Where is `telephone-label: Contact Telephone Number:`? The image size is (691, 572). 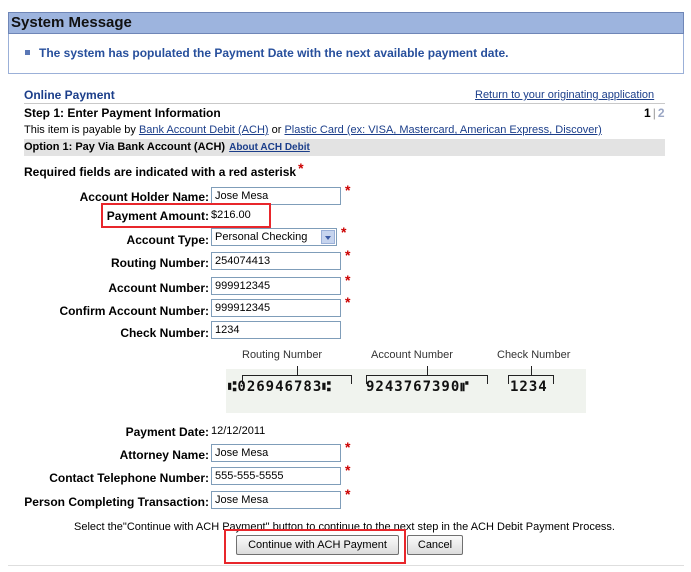
telephone-label: Contact Telephone Number: is located at coordinates (129, 478).